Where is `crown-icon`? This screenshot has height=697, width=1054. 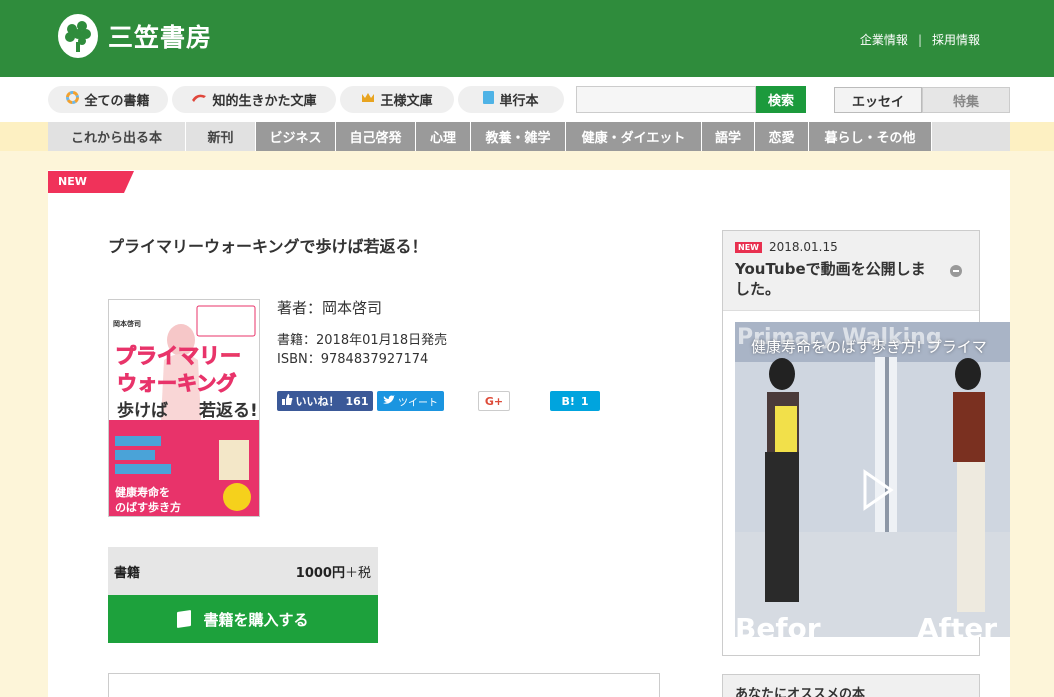
crown-icon is located at coordinates (368, 99).